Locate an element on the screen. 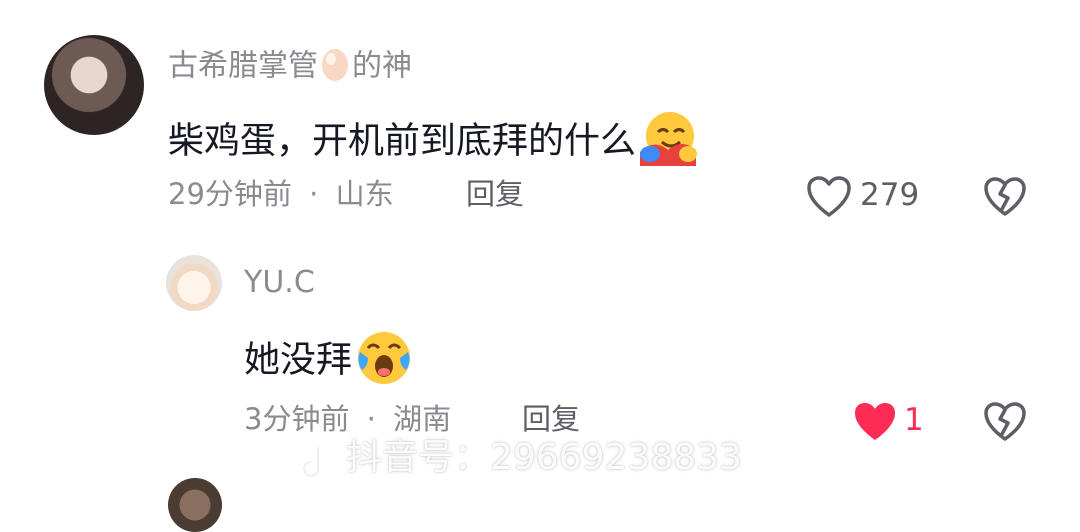 The height and width of the screenshot is (532, 1080). egg-icon is located at coordinates (335, 67).